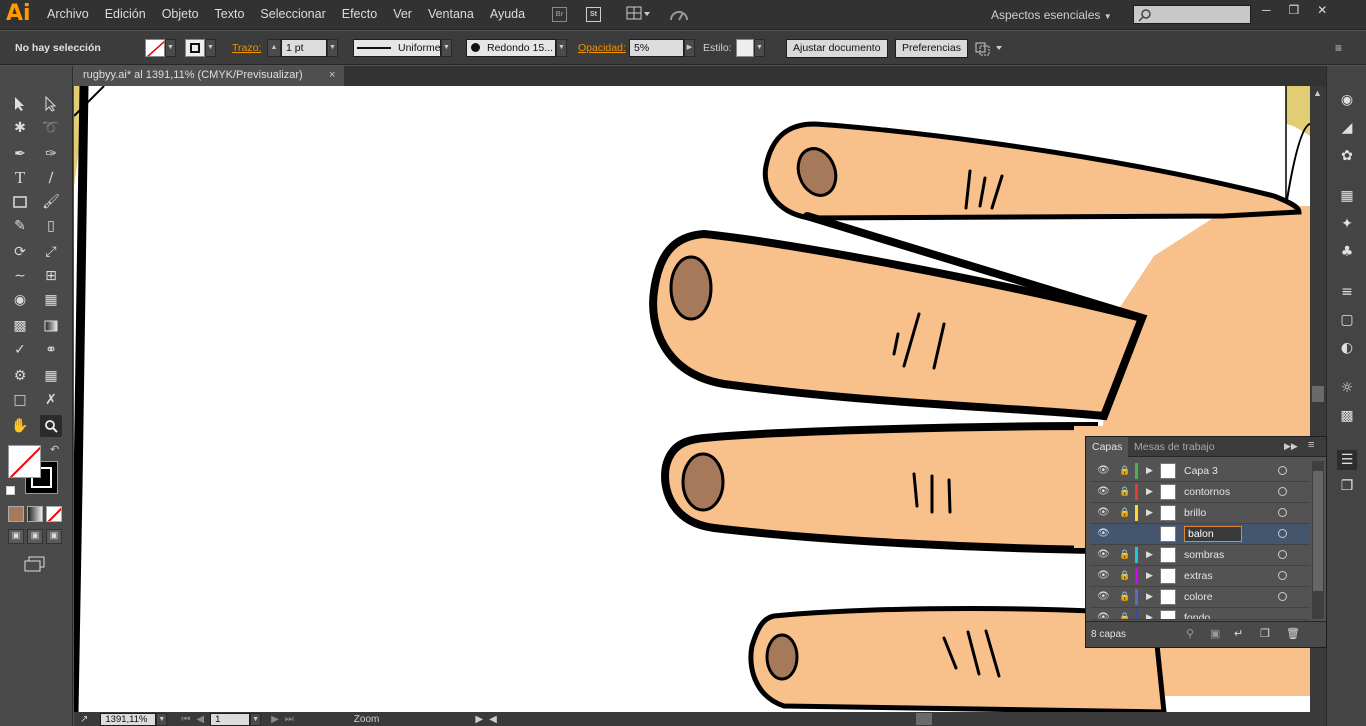  Describe the element at coordinates (20, 252) in the screenshot. I see `rotate-tool-icon: ⟳` at that location.